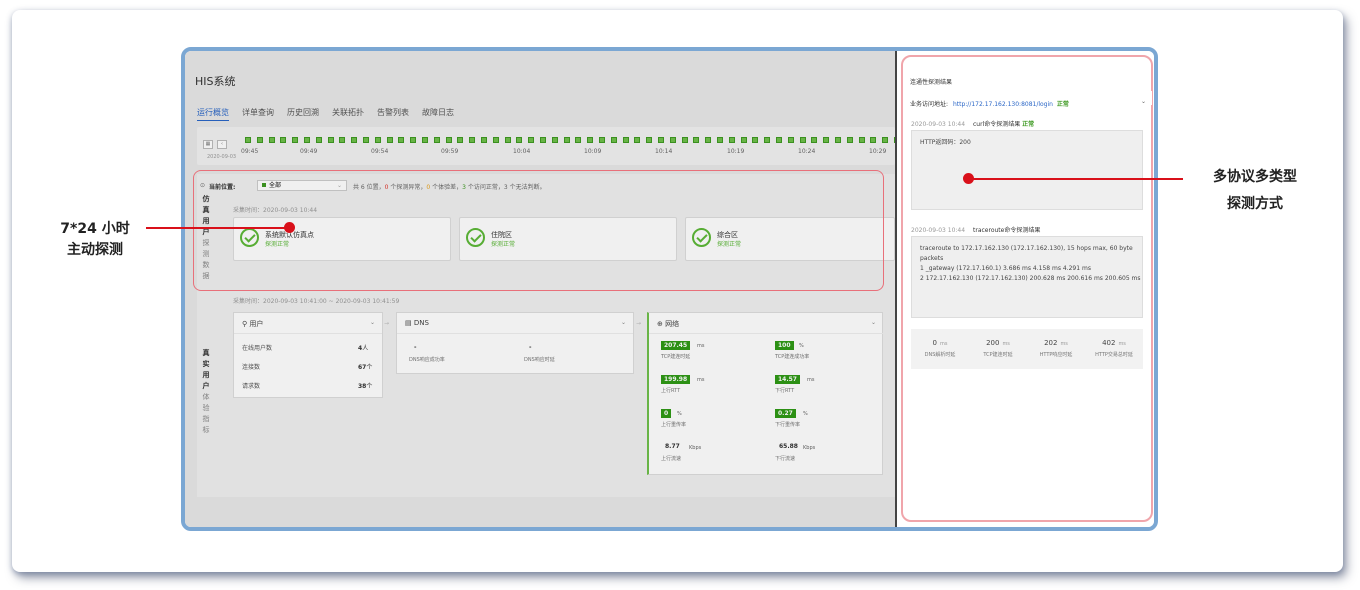 The width and height of the screenshot is (1360, 590). Describe the element at coordinates (668, 324) in the screenshot. I see `network-panel-title: ⊕ 网络` at that location.